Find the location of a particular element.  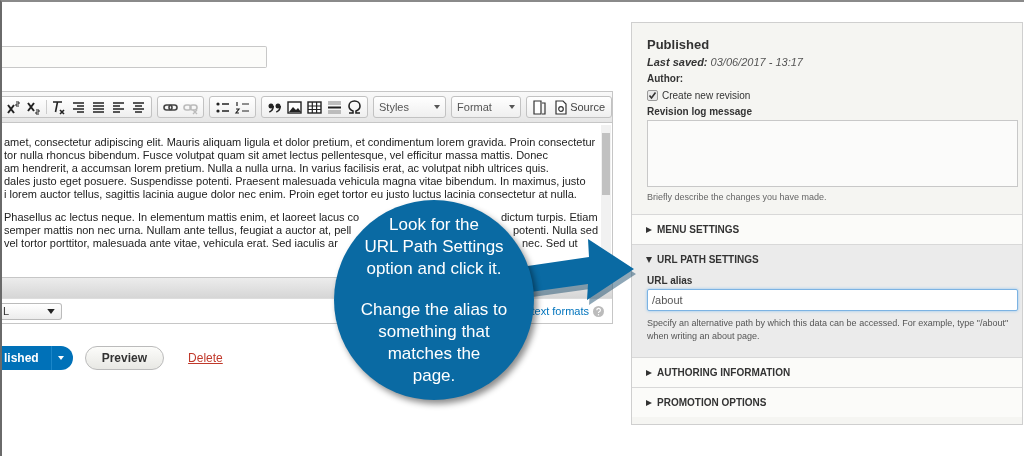

delete-link: Delete is located at coordinates (205, 358).